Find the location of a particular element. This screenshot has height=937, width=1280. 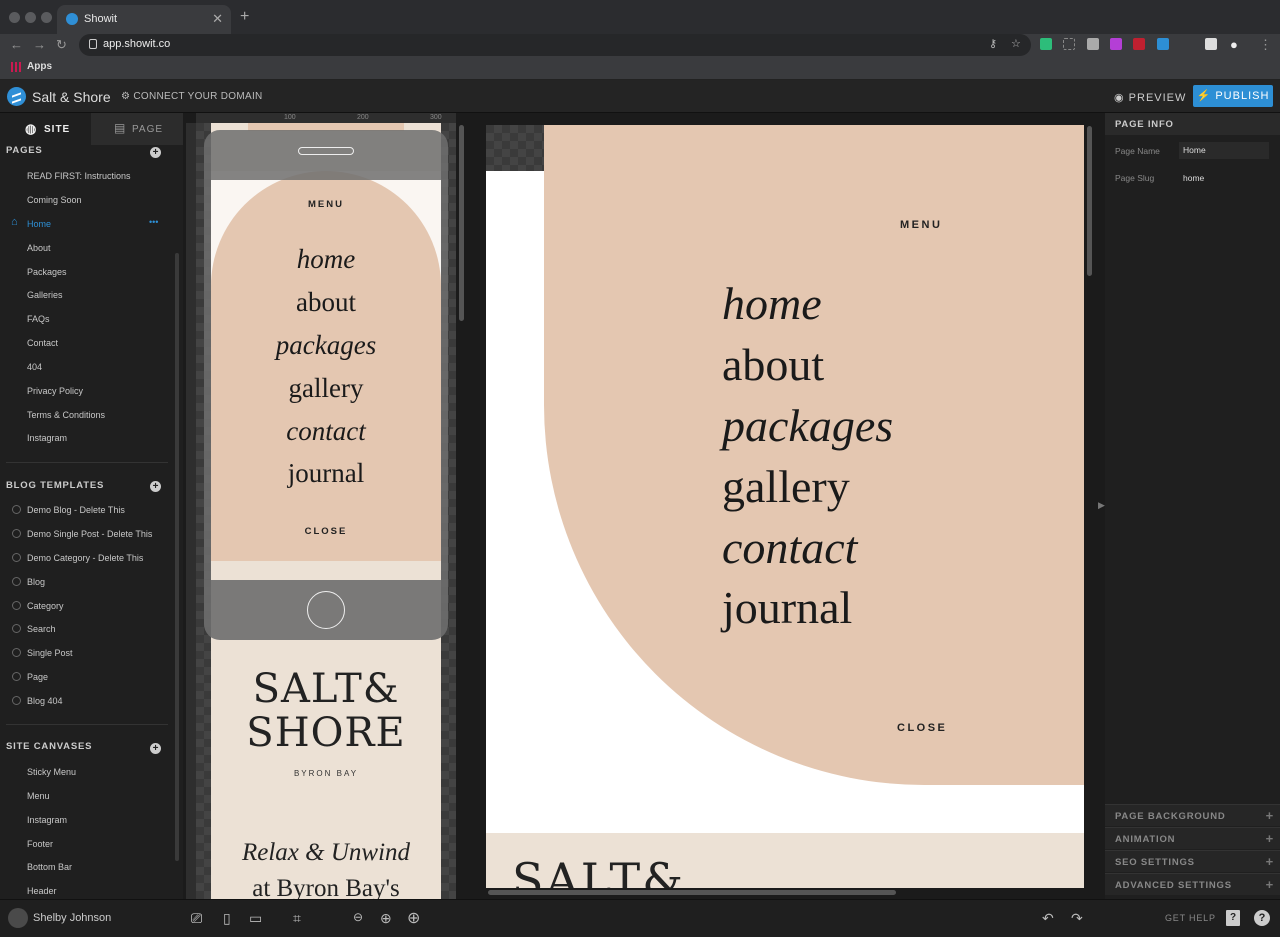

reload-icon: ↻ is located at coordinates (61, 45).